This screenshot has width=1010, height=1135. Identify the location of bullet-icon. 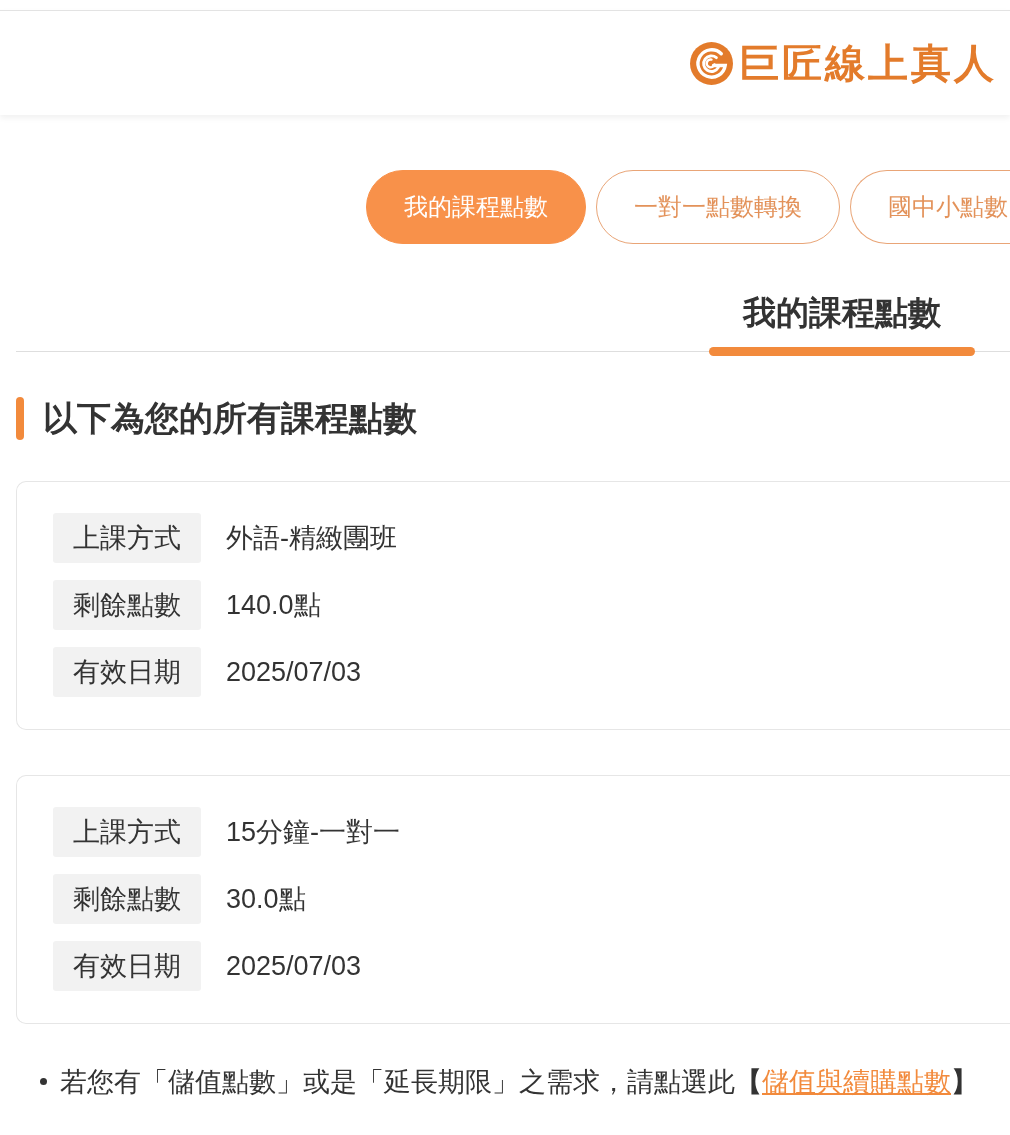
(43, 1081).